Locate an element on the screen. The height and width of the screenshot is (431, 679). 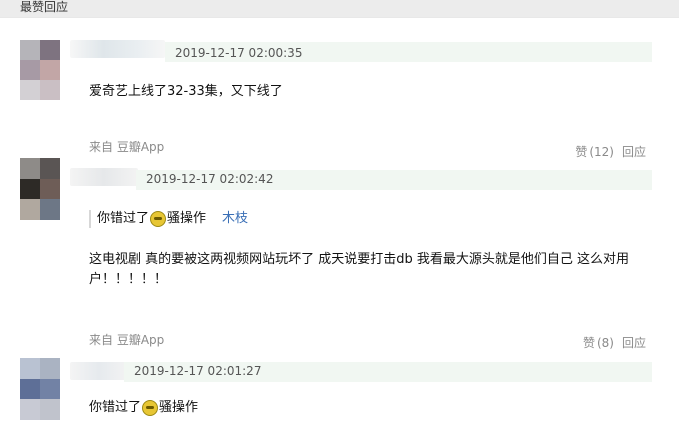
comment-text: 你错过了 骚操作 is located at coordinates (143, 408).